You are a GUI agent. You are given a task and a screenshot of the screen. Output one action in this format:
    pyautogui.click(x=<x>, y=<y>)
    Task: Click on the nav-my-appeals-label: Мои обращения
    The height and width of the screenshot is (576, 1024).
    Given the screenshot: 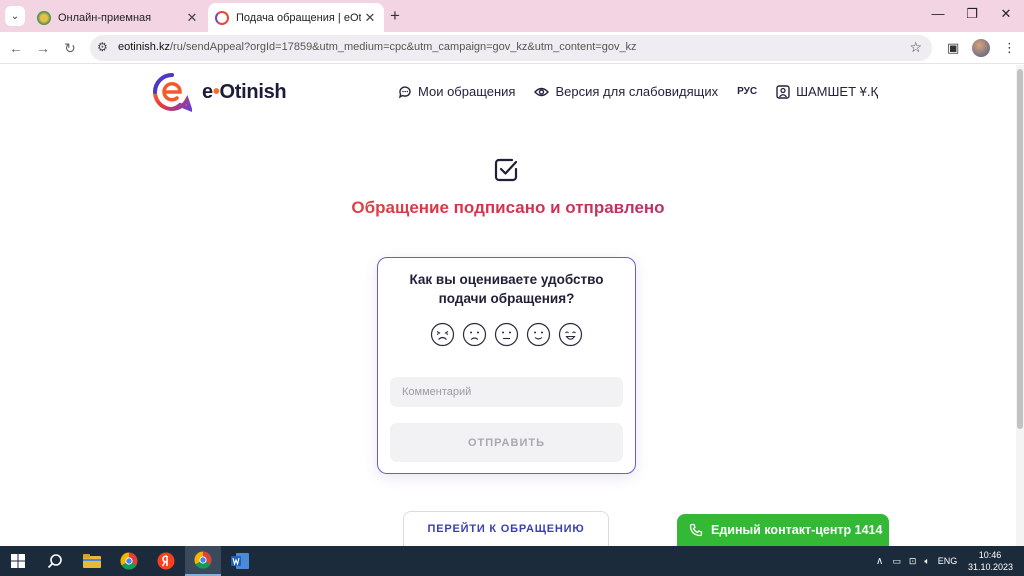 What is the action you would take?
    pyautogui.click(x=467, y=91)
    